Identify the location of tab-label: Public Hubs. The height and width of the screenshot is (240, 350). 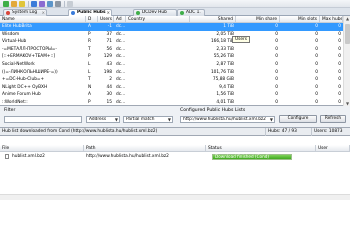
(91, 12).